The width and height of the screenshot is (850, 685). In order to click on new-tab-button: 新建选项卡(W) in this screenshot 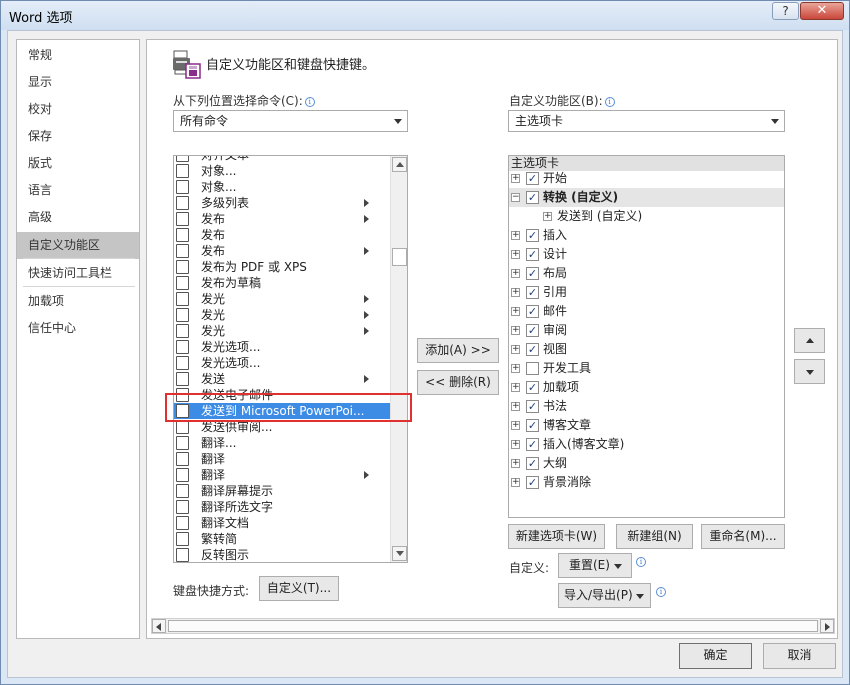, I will do `click(556, 536)`.